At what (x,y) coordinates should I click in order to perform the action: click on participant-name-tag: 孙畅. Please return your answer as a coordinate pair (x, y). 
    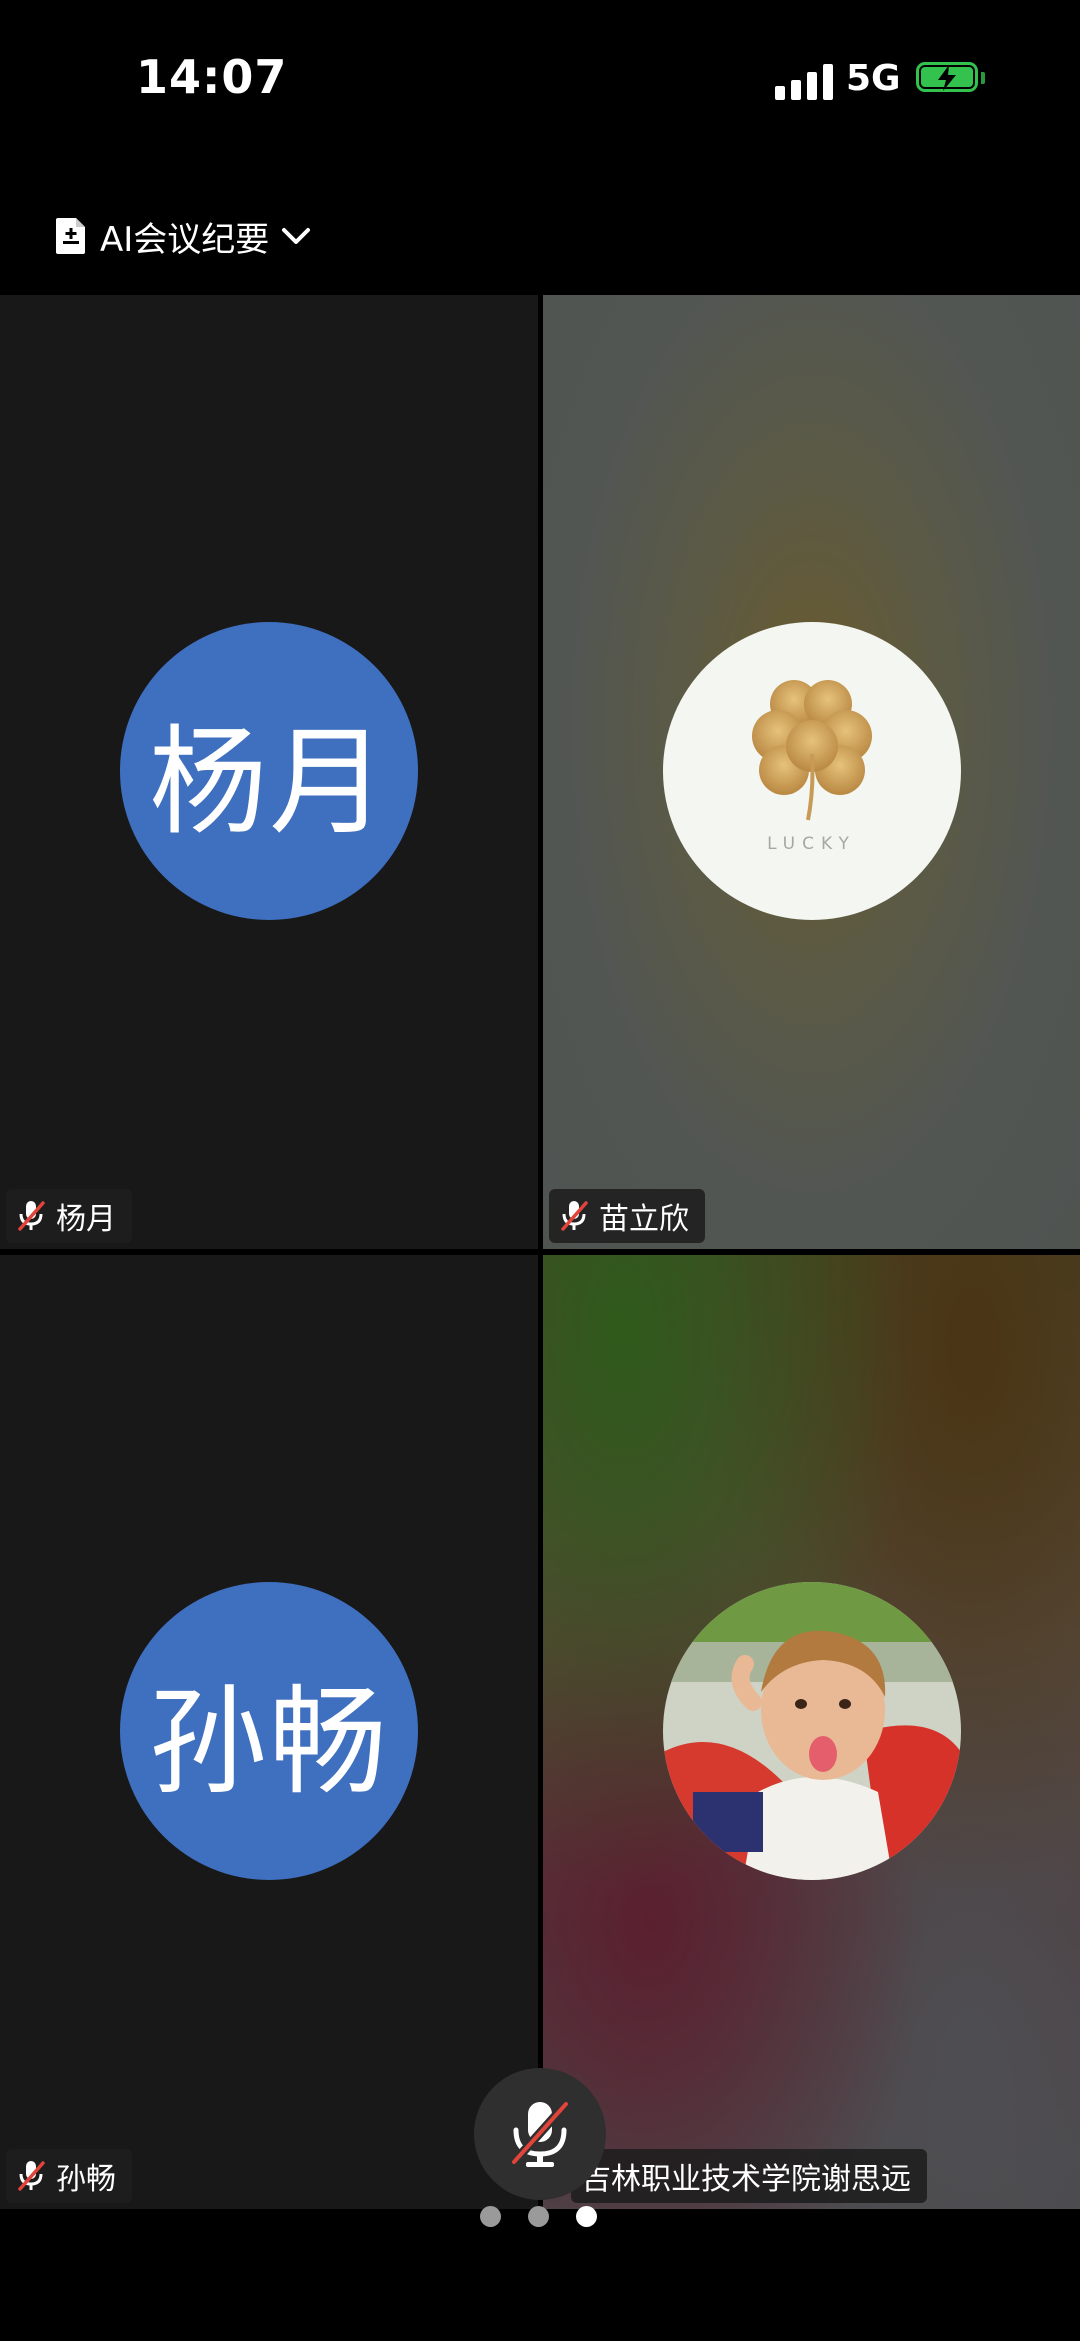
    Looking at the image, I should click on (69, 2176).